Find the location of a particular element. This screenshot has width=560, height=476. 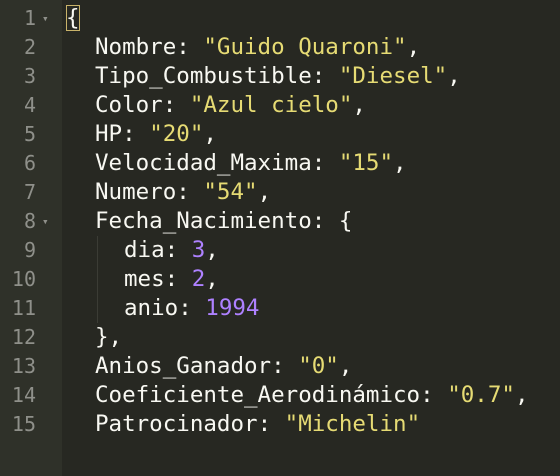

code-line: 2 Nombre: "Guido Quaroni", is located at coordinates (280, 47).